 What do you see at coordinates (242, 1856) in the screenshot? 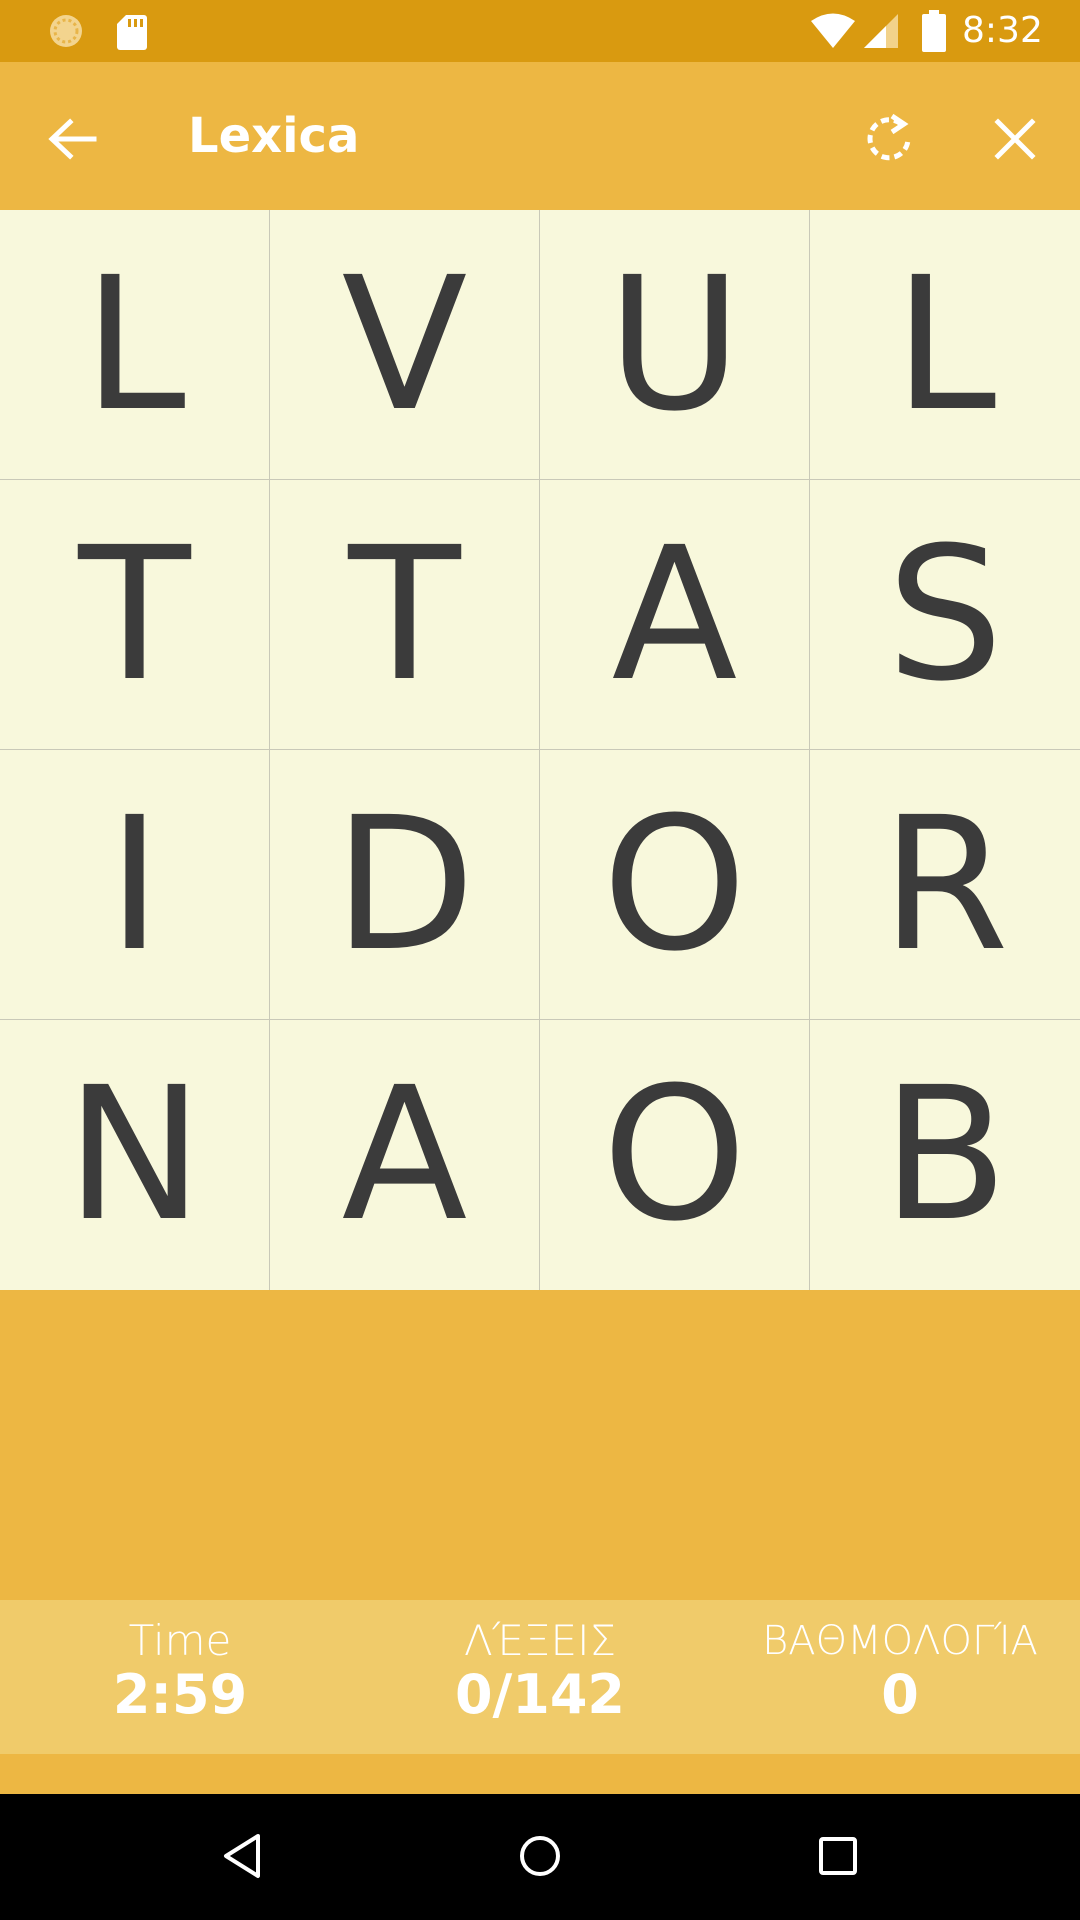
I see `nav-back-icon` at bounding box center [242, 1856].